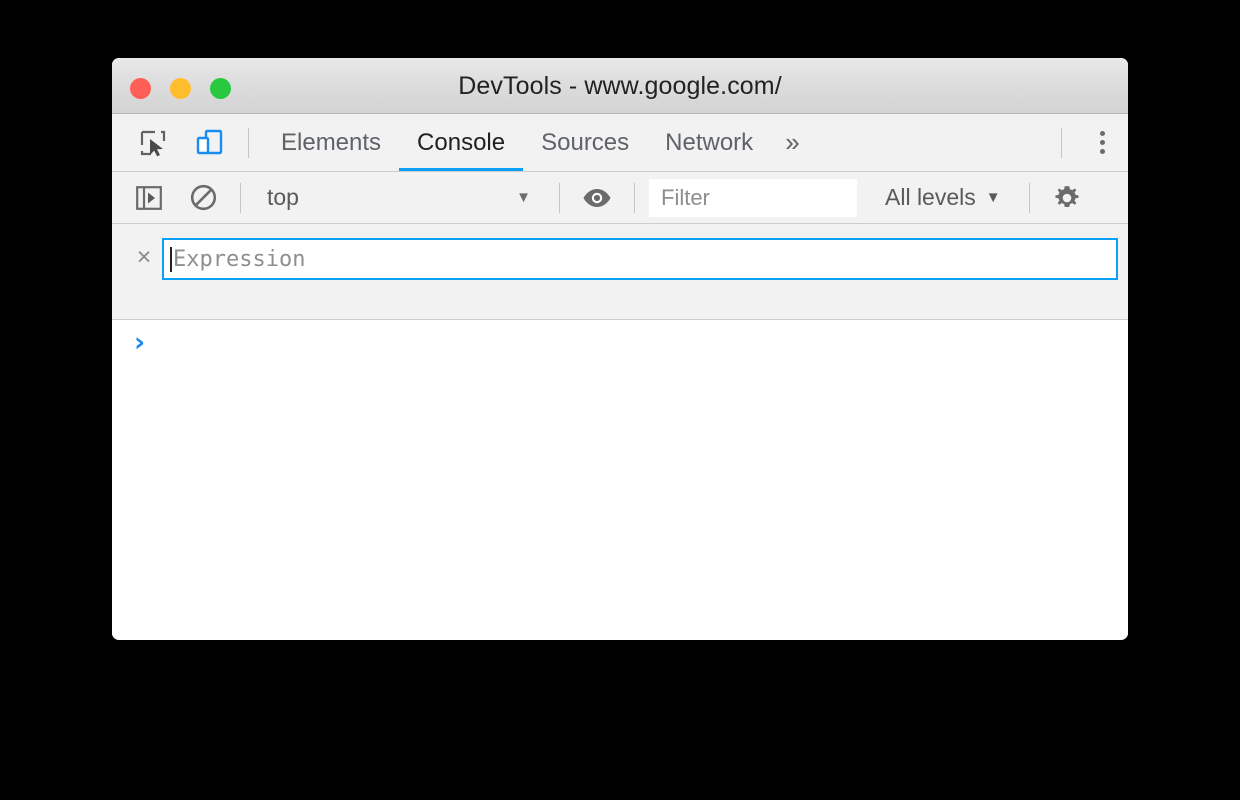 The height and width of the screenshot is (800, 1240). What do you see at coordinates (203, 198) in the screenshot?
I see `clear-console-icon` at bounding box center [203, 198].